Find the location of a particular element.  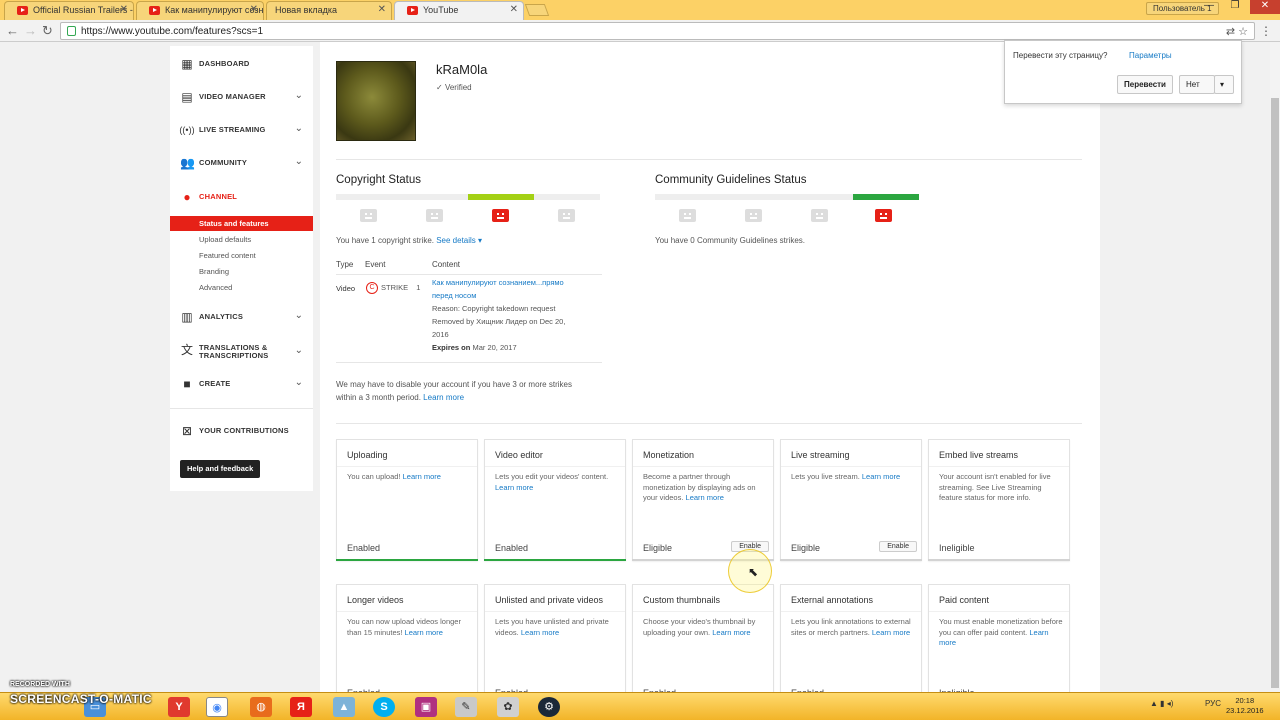

tab-label: Official Russian Trailers - is located at coordinates (83, 10).